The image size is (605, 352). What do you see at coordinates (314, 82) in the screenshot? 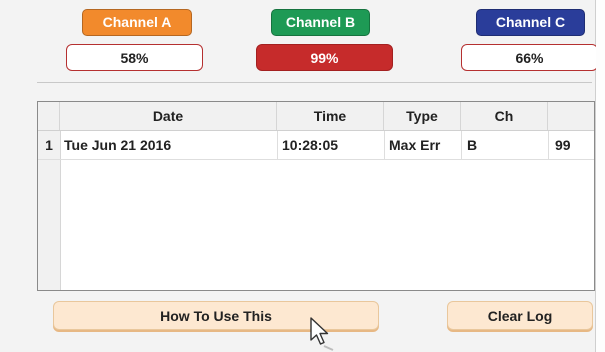
I see `divider` at bounding box center [314, 82].